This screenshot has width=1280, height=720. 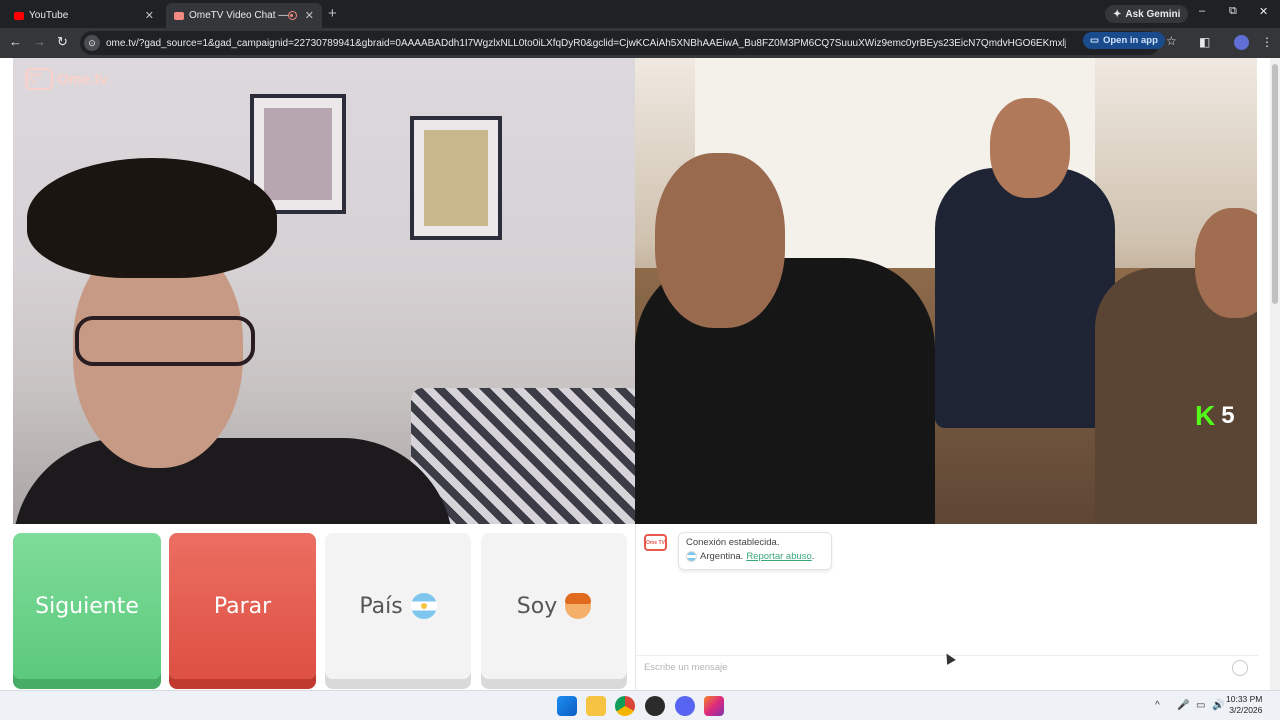 I want to click on bed, so click(x=523, y=456).